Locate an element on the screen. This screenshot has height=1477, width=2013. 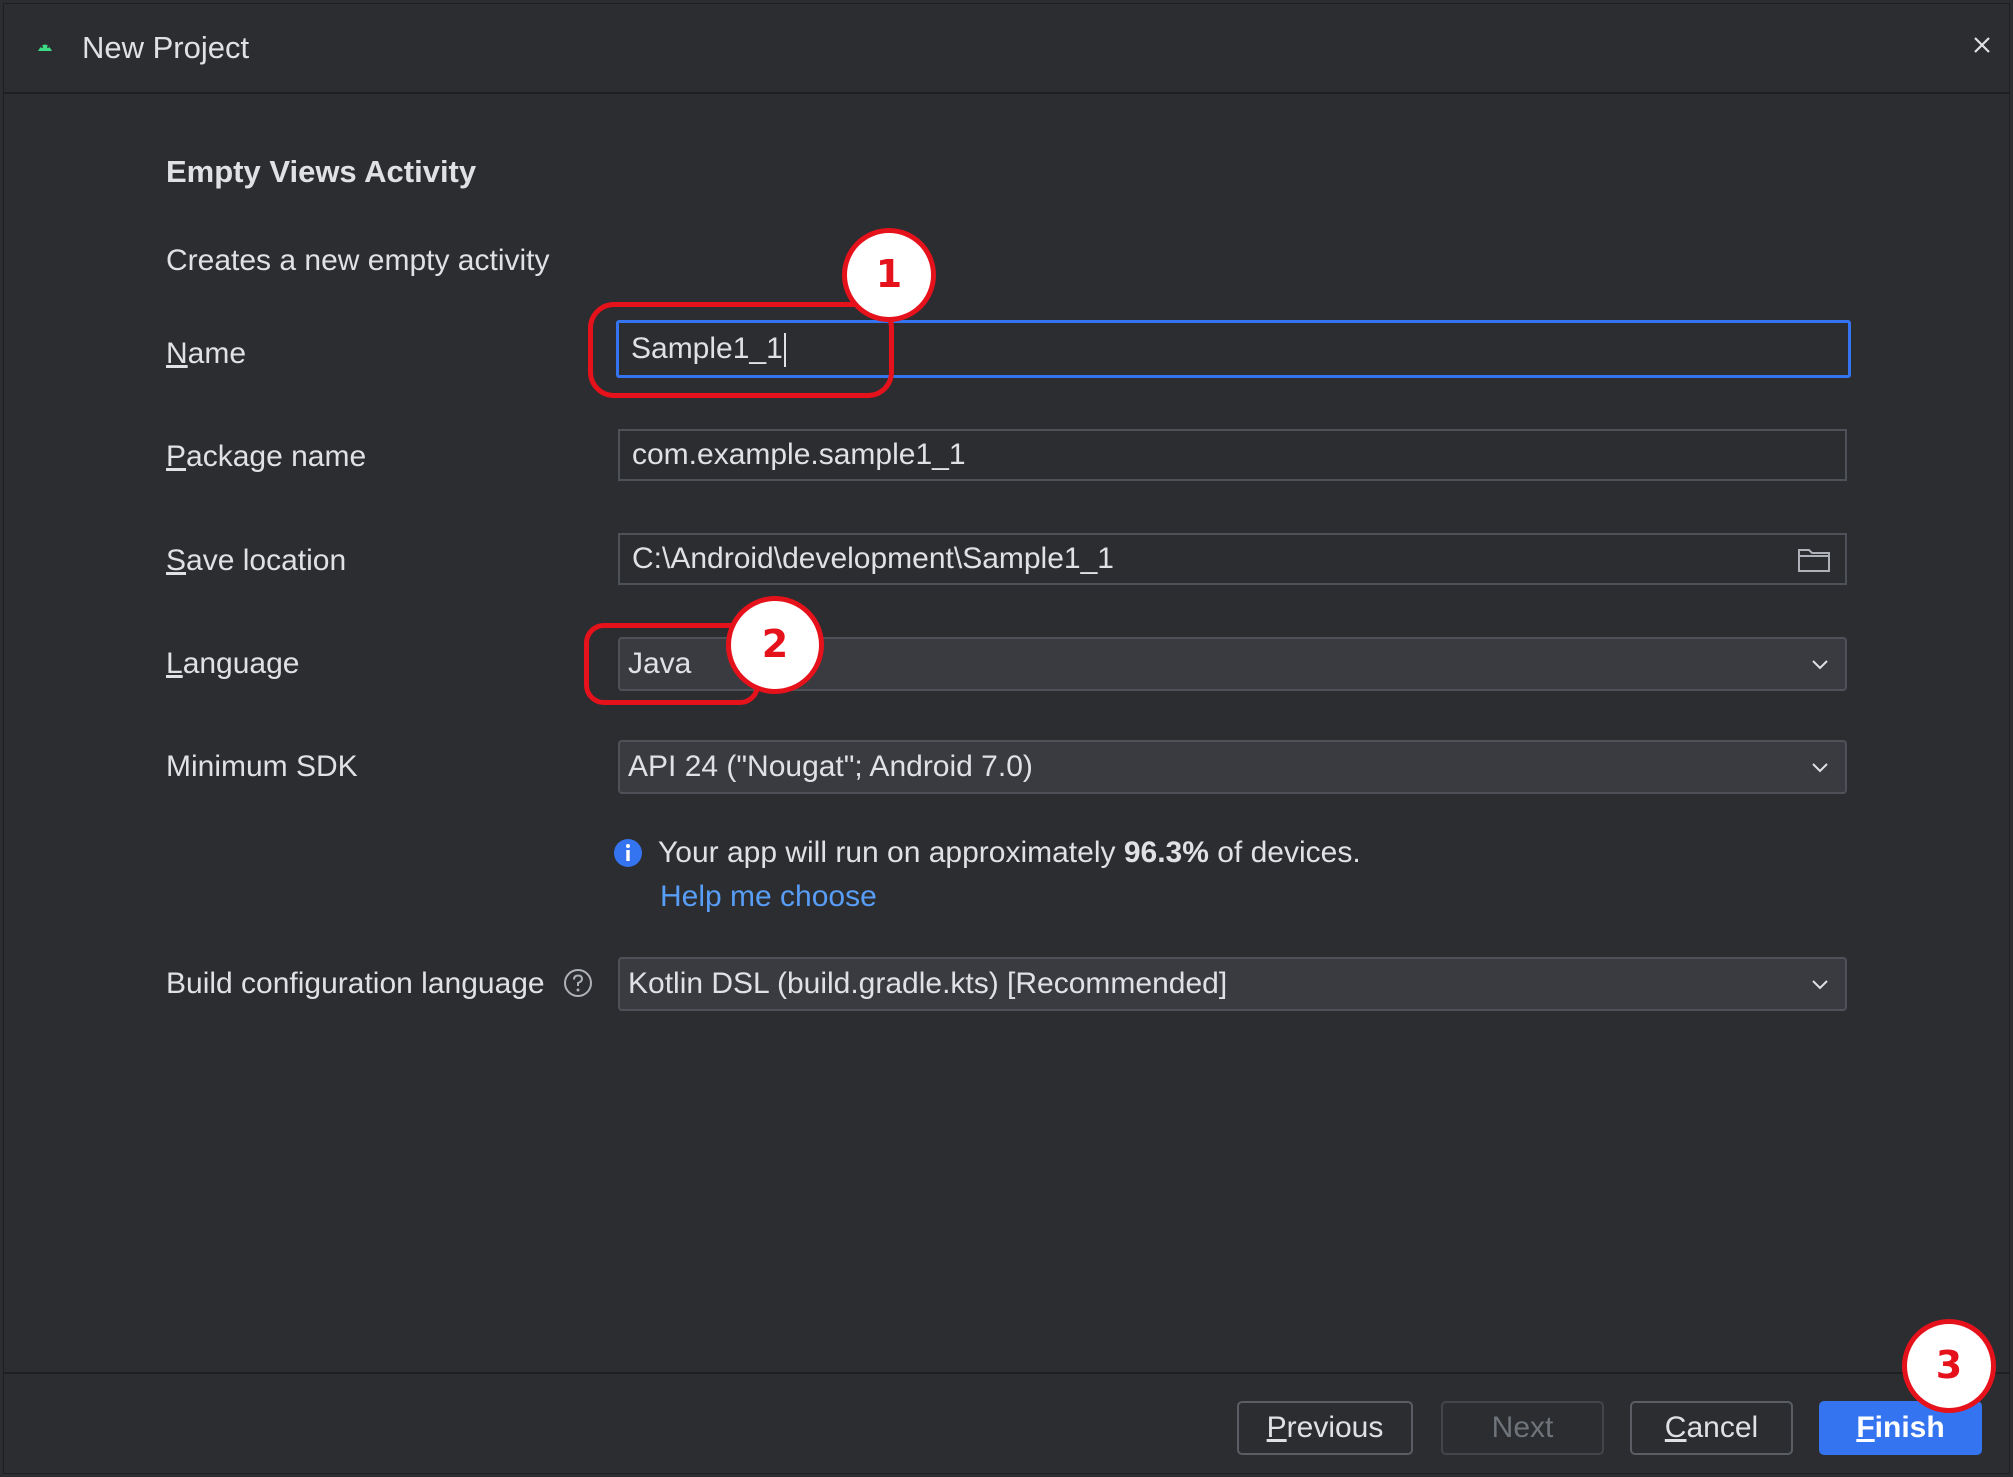
language-label: Language is located at coordinates (233, 663).